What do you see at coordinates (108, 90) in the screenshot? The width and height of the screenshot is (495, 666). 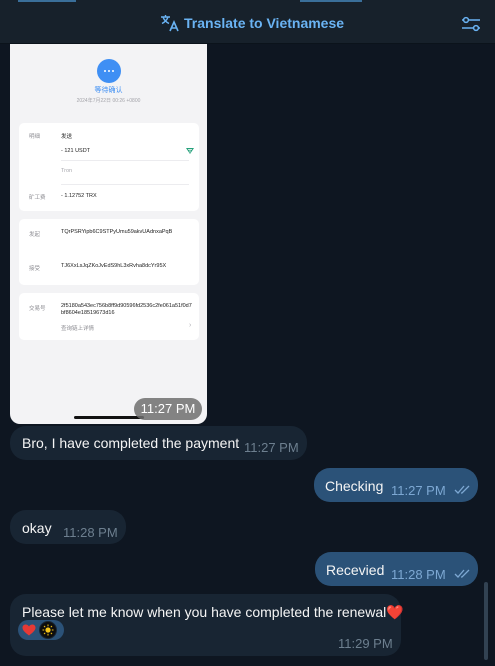 I see `status-label: 等待确认` at bounding box center [108, 90].